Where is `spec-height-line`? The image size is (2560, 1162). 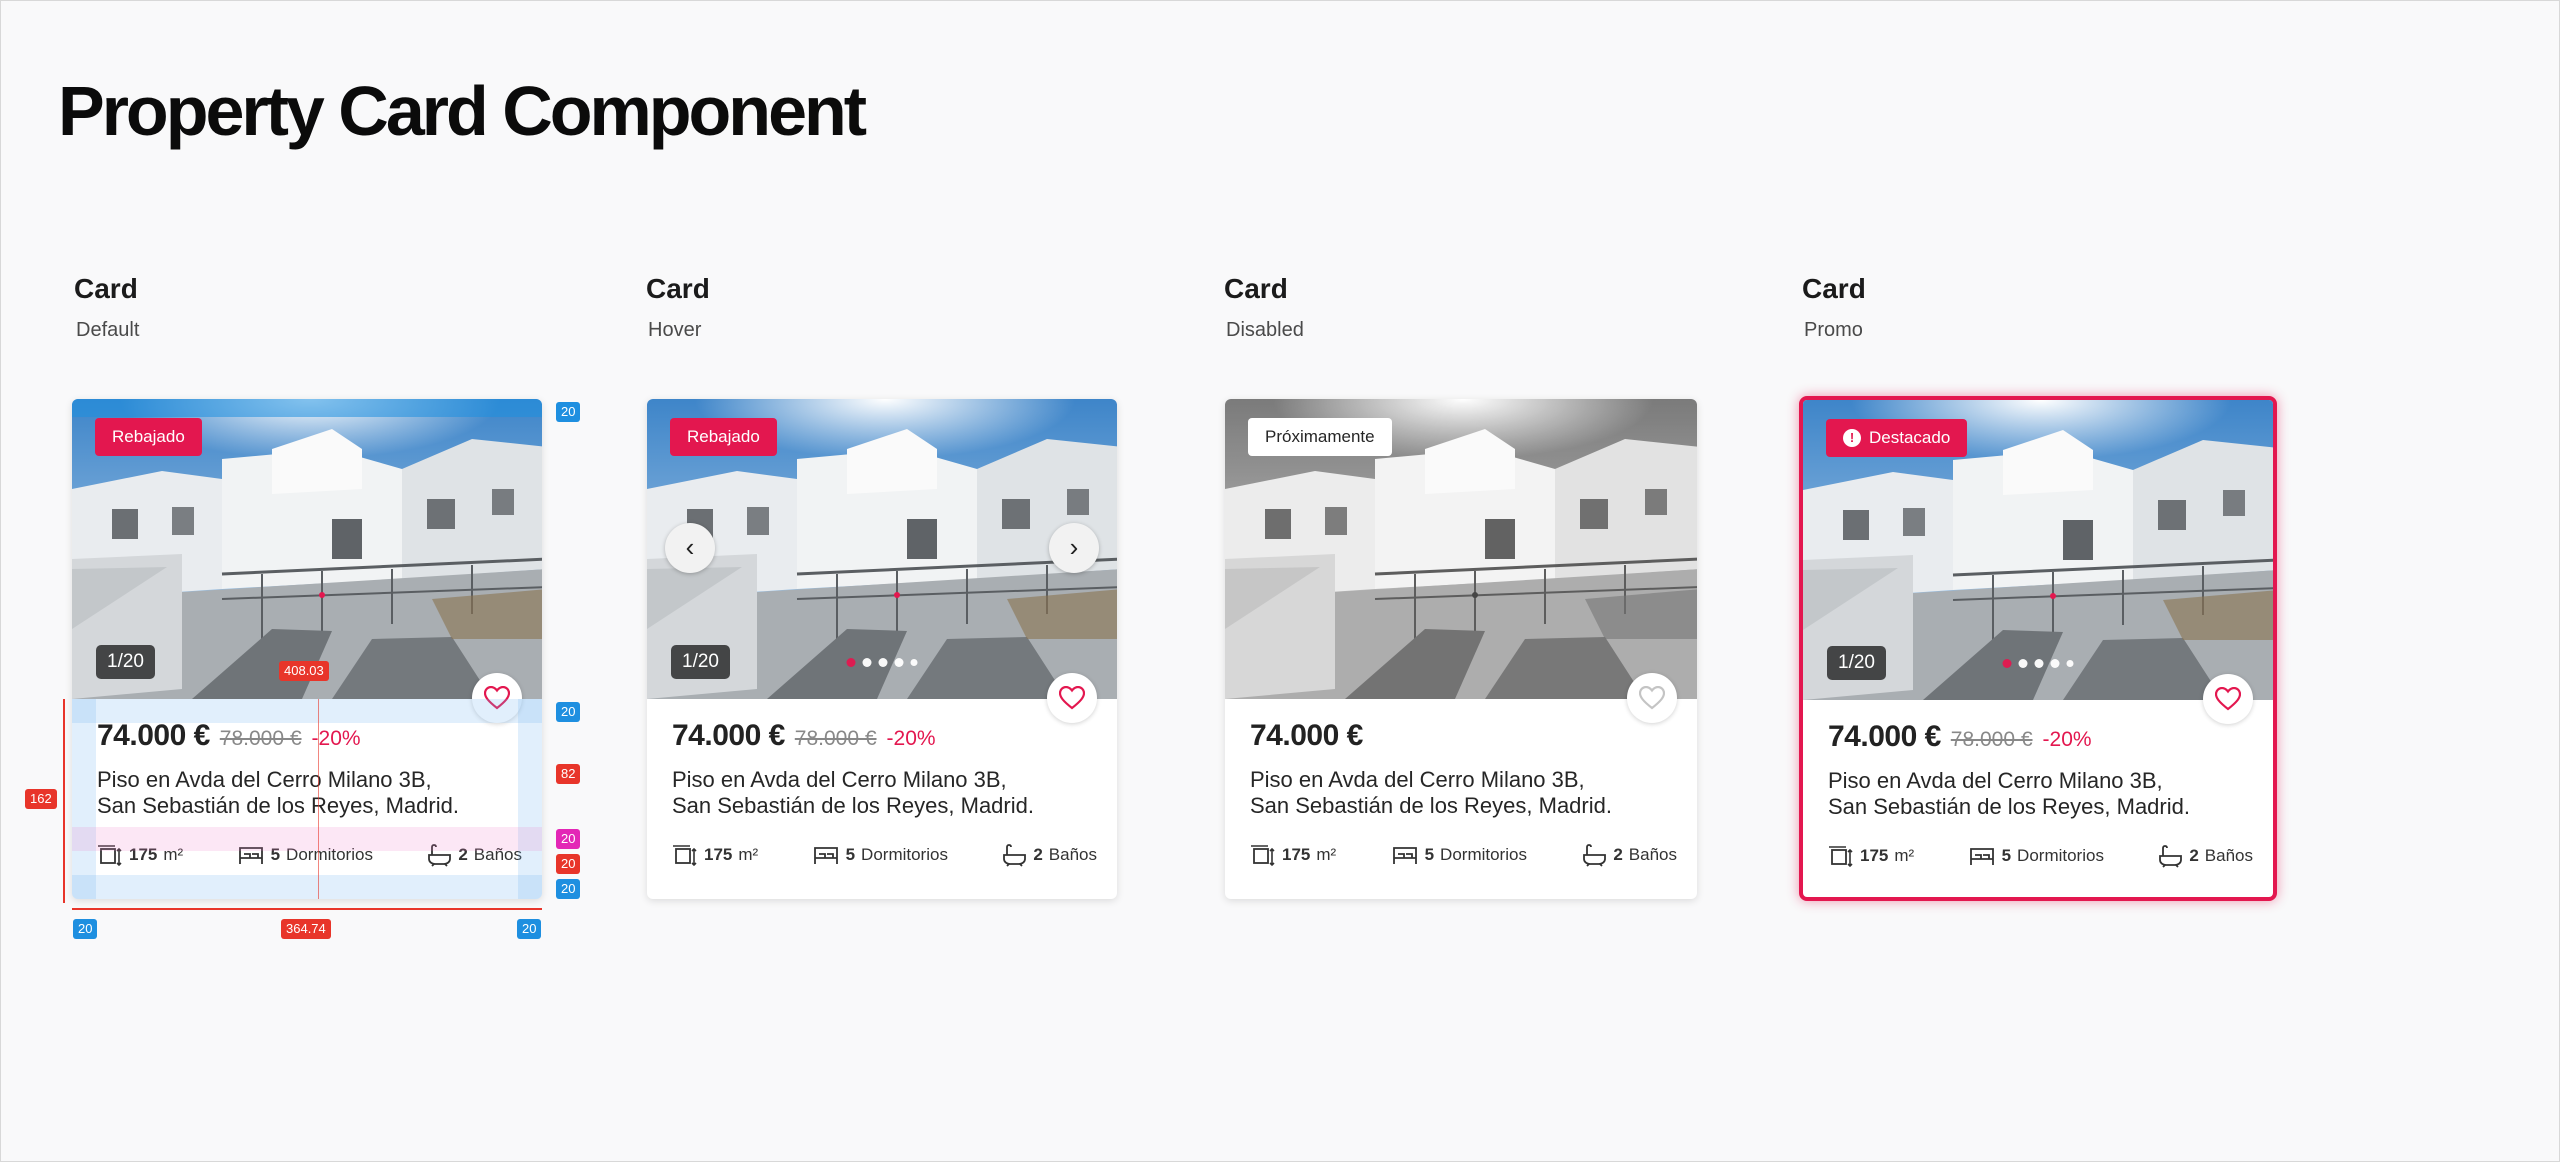
spec-height-line is located at coordinates (64, 801).